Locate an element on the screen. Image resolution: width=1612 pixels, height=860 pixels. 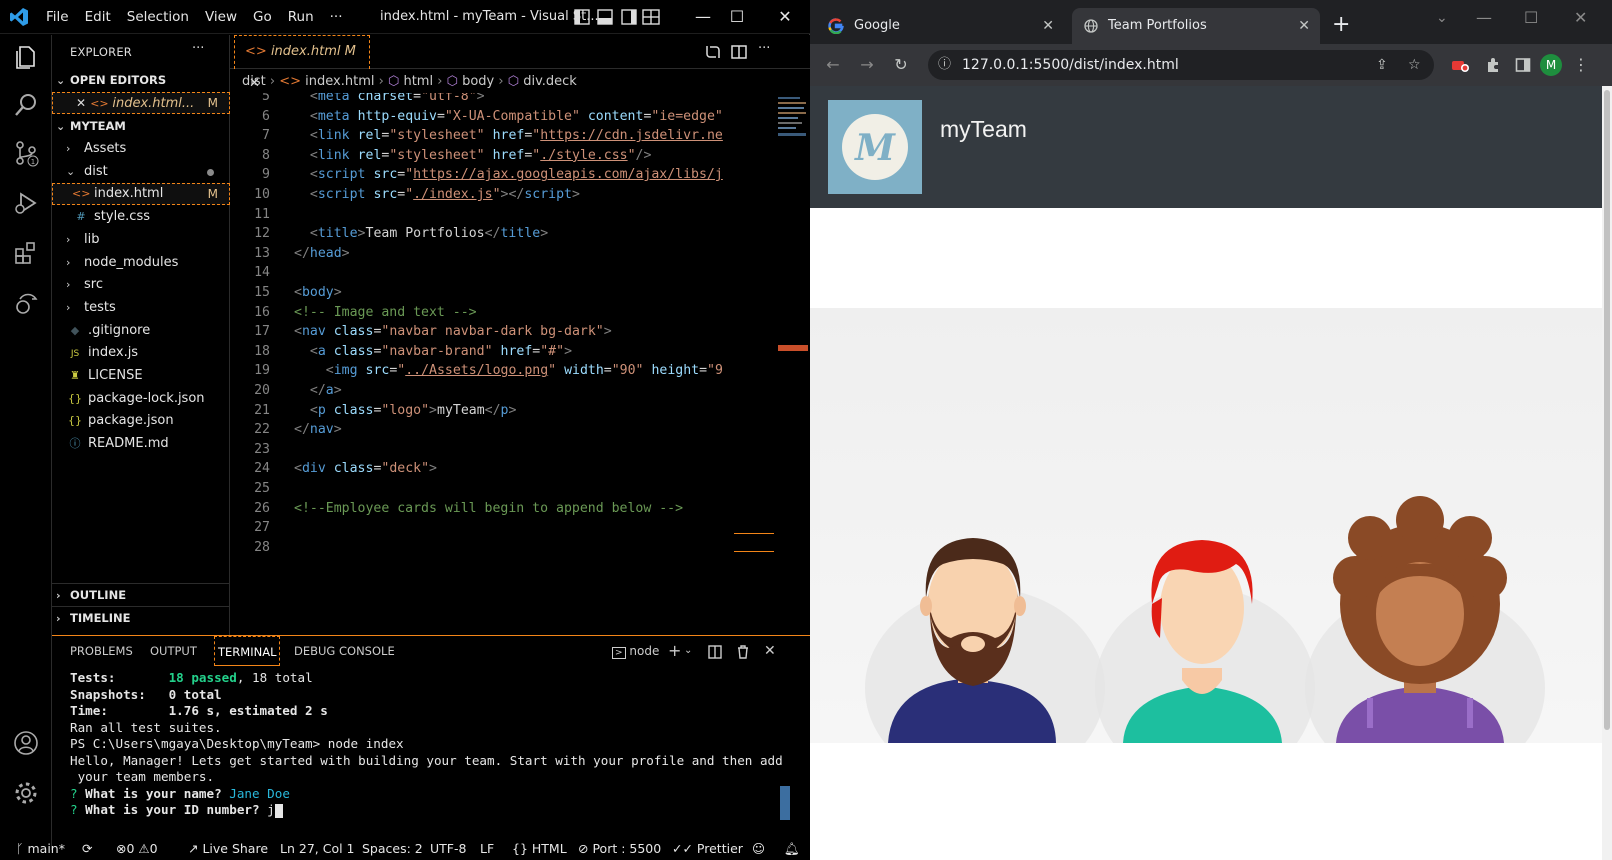
settings-gear-icon is located at coordinates (26, 793).